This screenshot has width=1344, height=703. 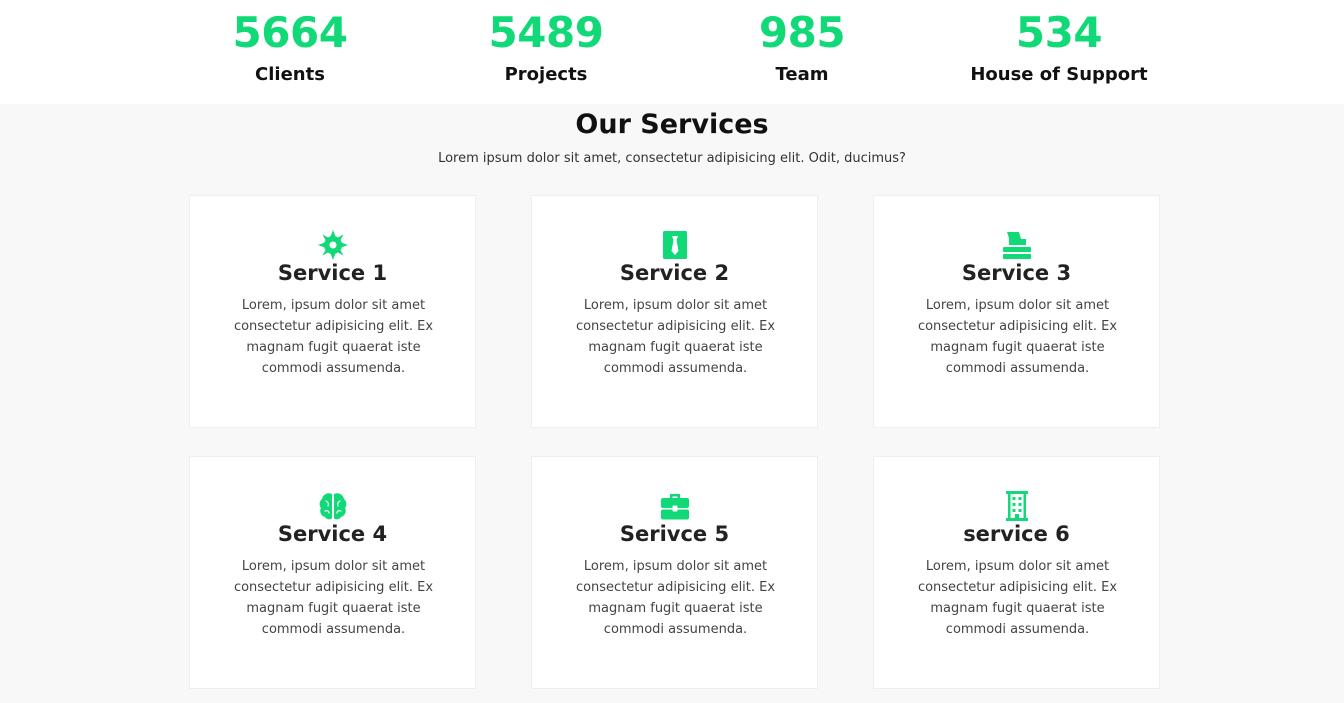 I want to click on briefcase-icon, so click(x=675, y=506).